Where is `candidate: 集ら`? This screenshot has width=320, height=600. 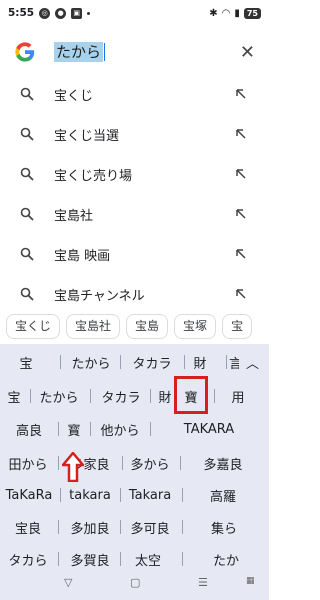 candidate: 集ら is located at coordinates (224, 527).